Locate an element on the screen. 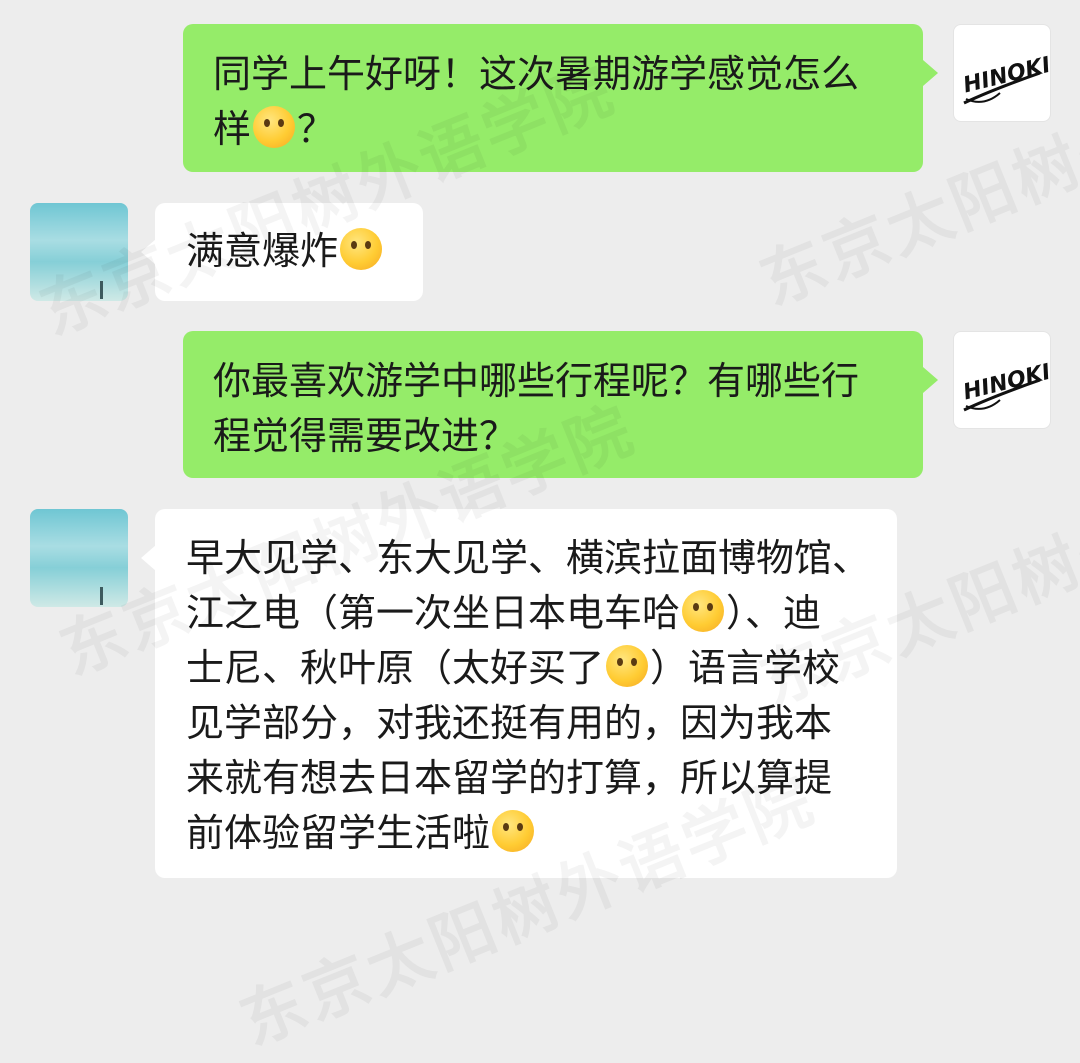 Image resolution: width=1080 pixels, height=1063 pixels. blush-emoji is located at coordinates (703, 611).